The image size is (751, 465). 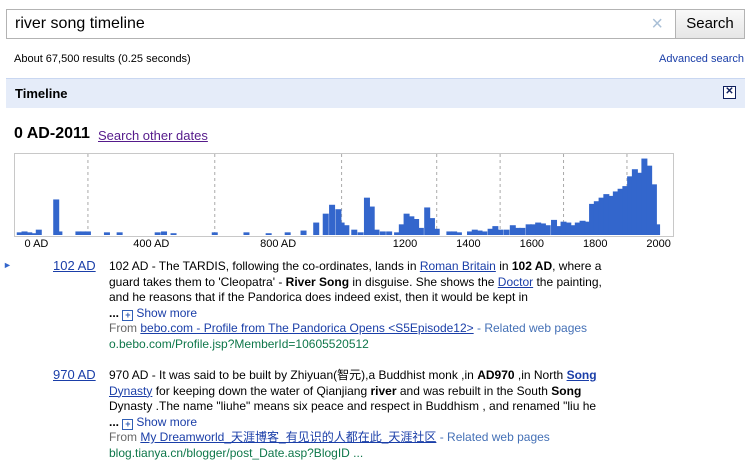 I want to click on snippet-text: , where a, so click(x=577, y=266).